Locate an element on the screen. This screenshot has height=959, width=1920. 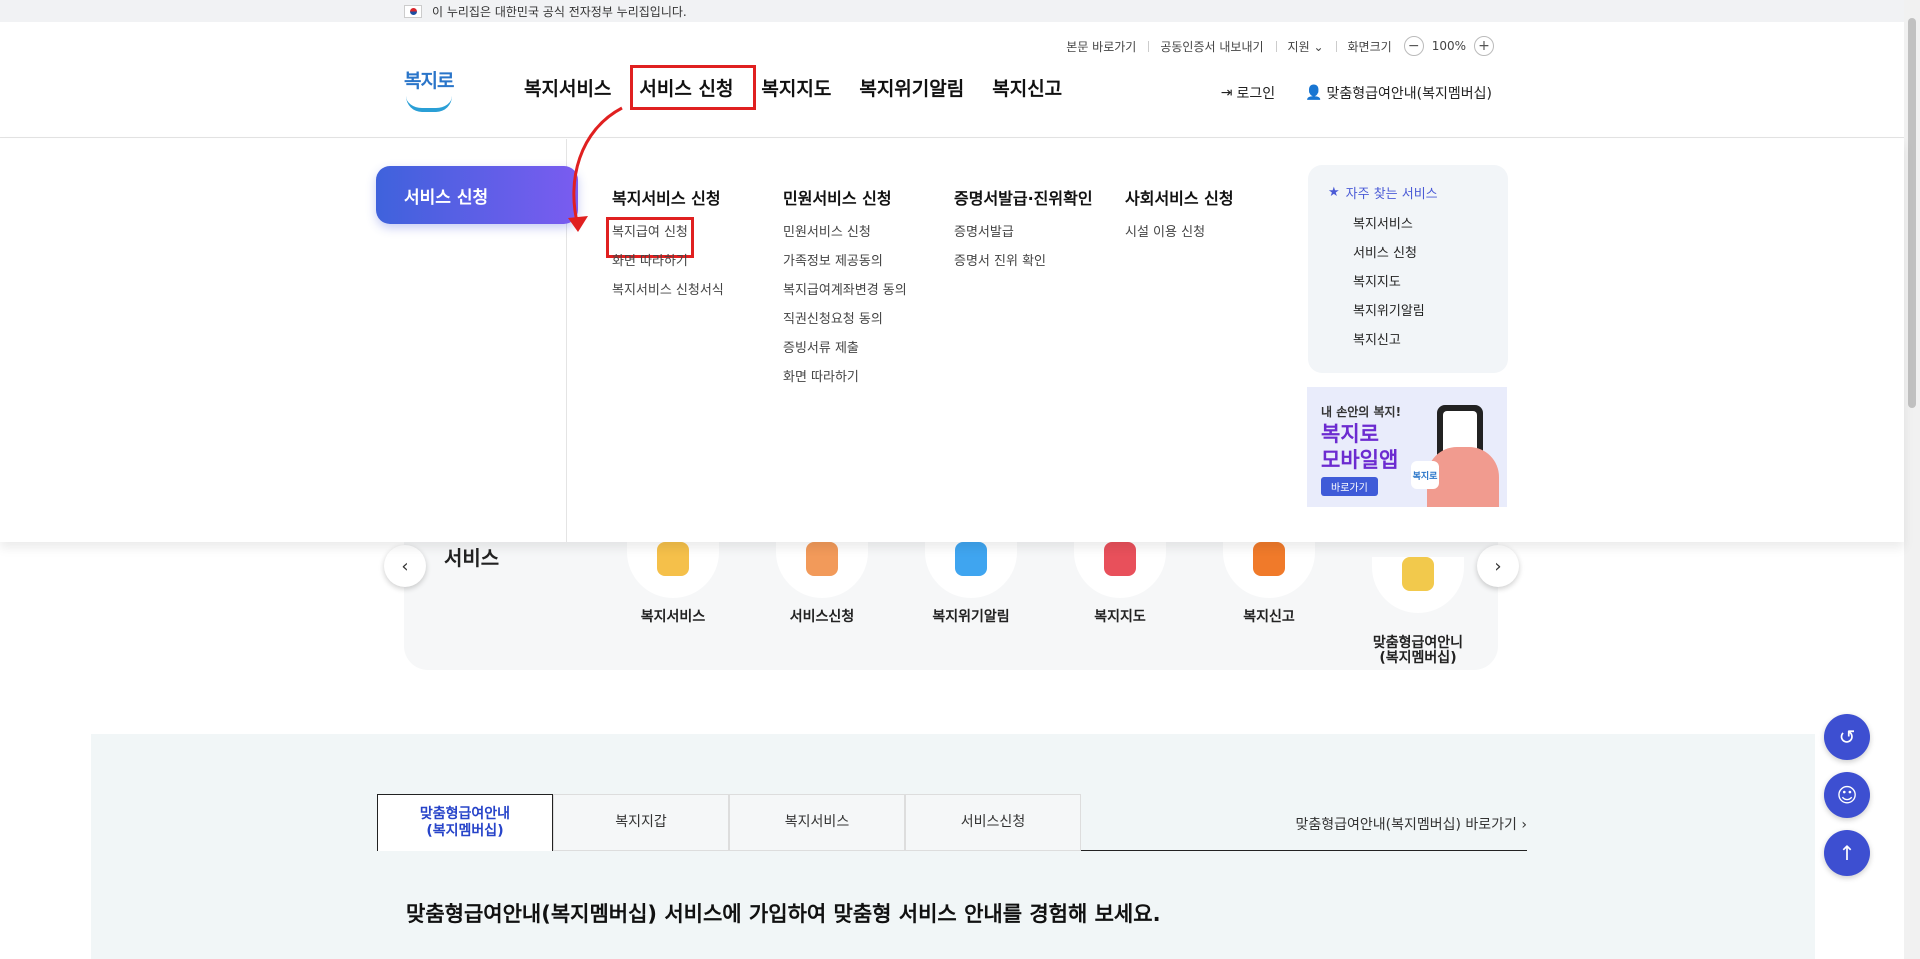
quick-item-label: 서비스신청 is located at coordinates (822, 617).